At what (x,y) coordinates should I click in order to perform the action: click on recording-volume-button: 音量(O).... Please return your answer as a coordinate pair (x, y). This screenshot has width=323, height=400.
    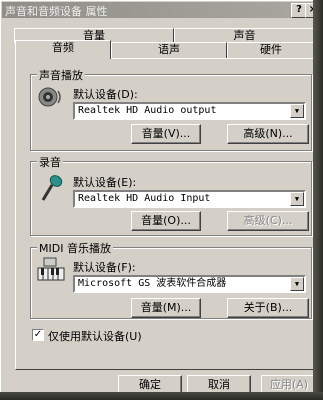
    Looking at the image, I should click on (166, 221).